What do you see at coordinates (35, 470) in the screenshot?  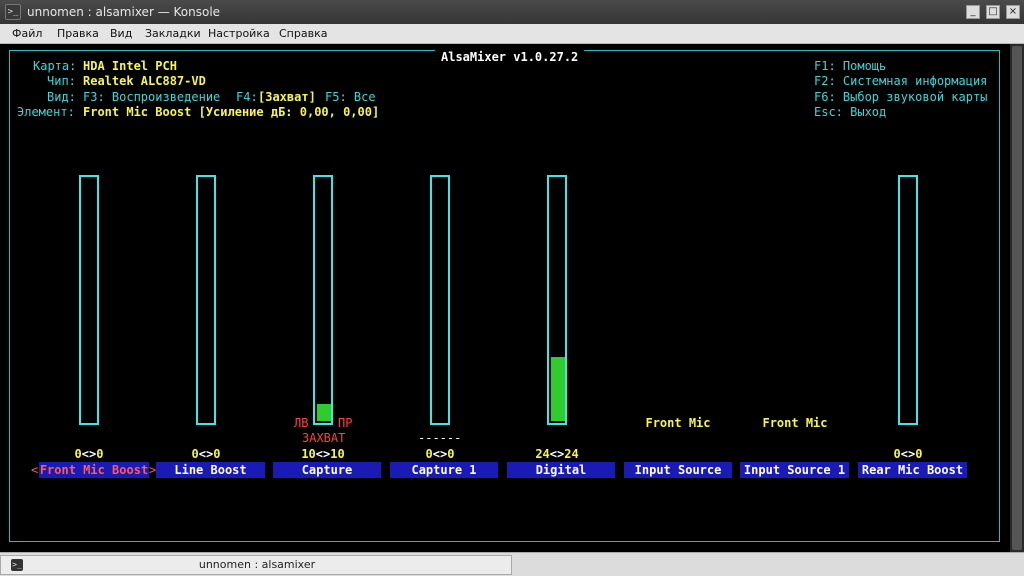 I see `selection-left-arrow: <` at bounding box center [35, 470].